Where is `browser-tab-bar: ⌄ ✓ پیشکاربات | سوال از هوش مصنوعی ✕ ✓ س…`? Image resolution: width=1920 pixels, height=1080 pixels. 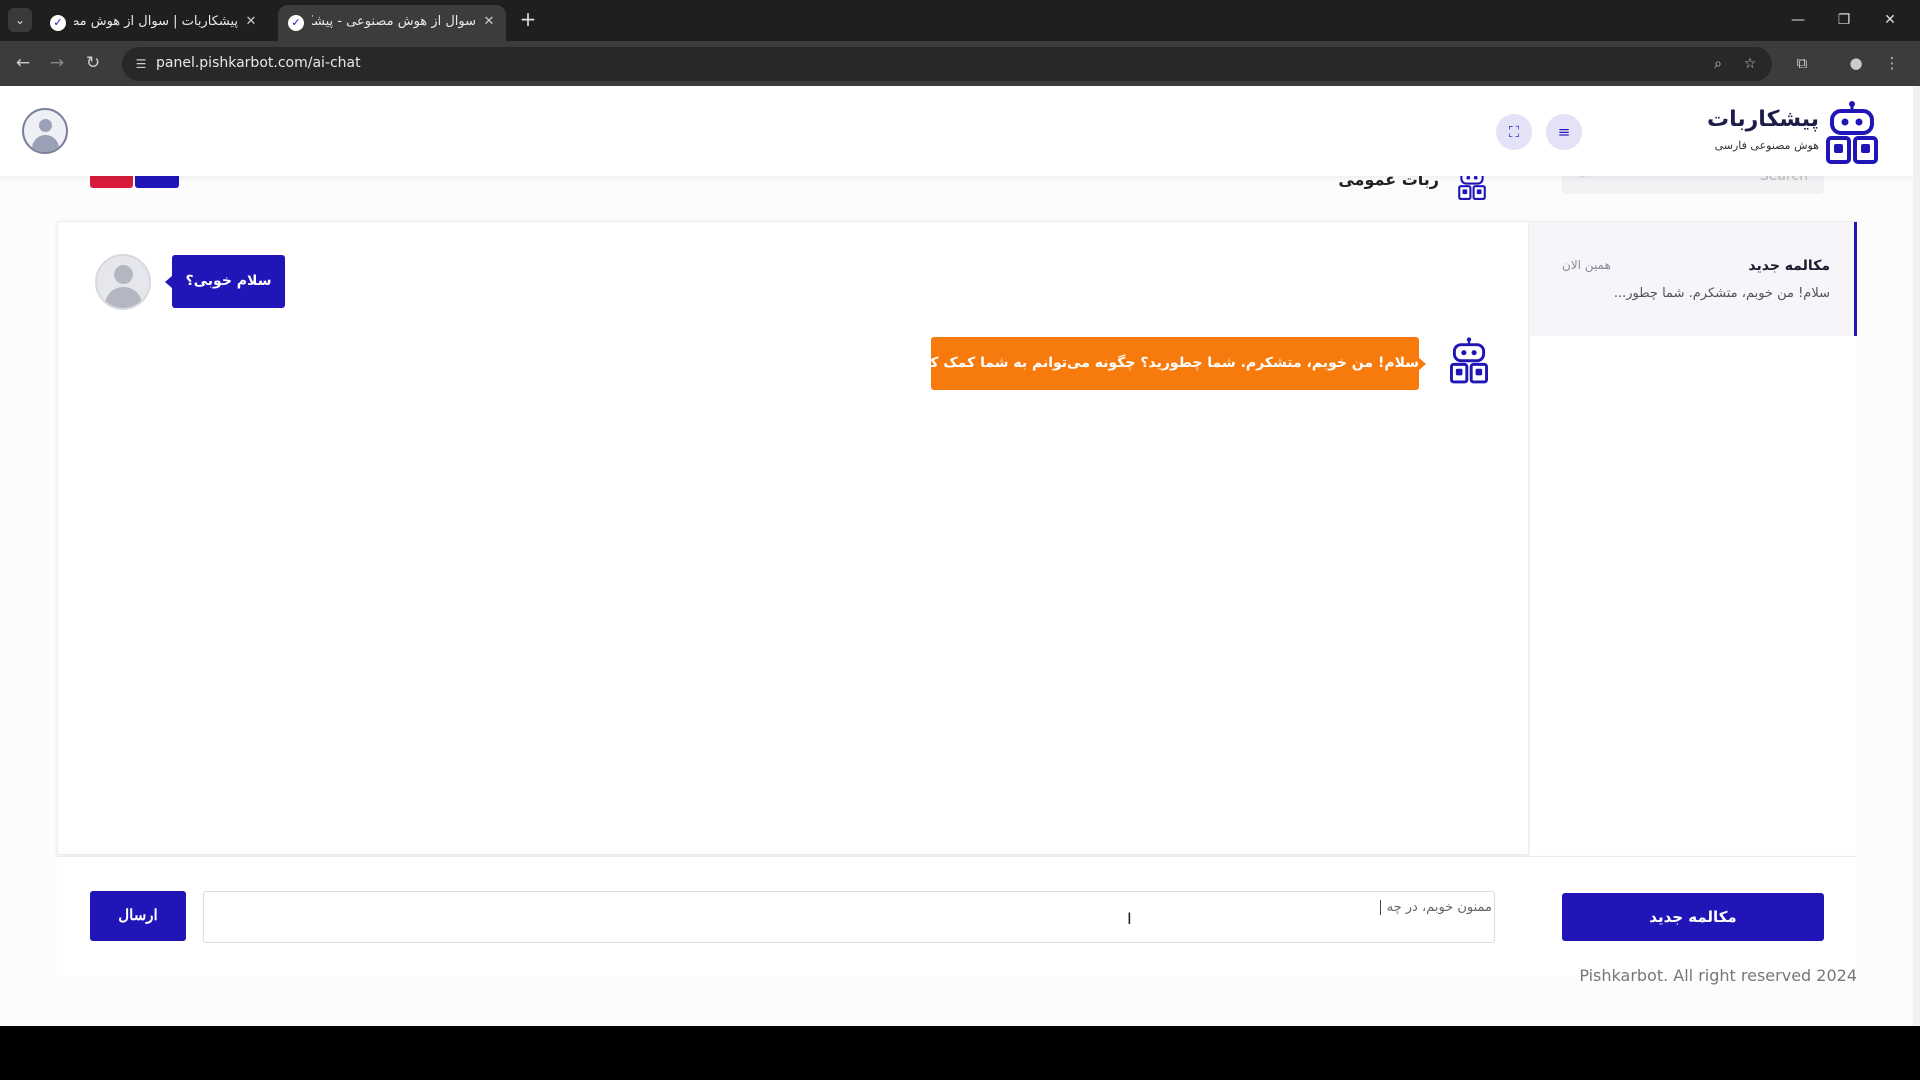
browser-tab-bar: ⌄ ✓ پیشکاربات | سوال از هوش مصنوعی ✕ ✓ س… is located at coordinates (960, 20).